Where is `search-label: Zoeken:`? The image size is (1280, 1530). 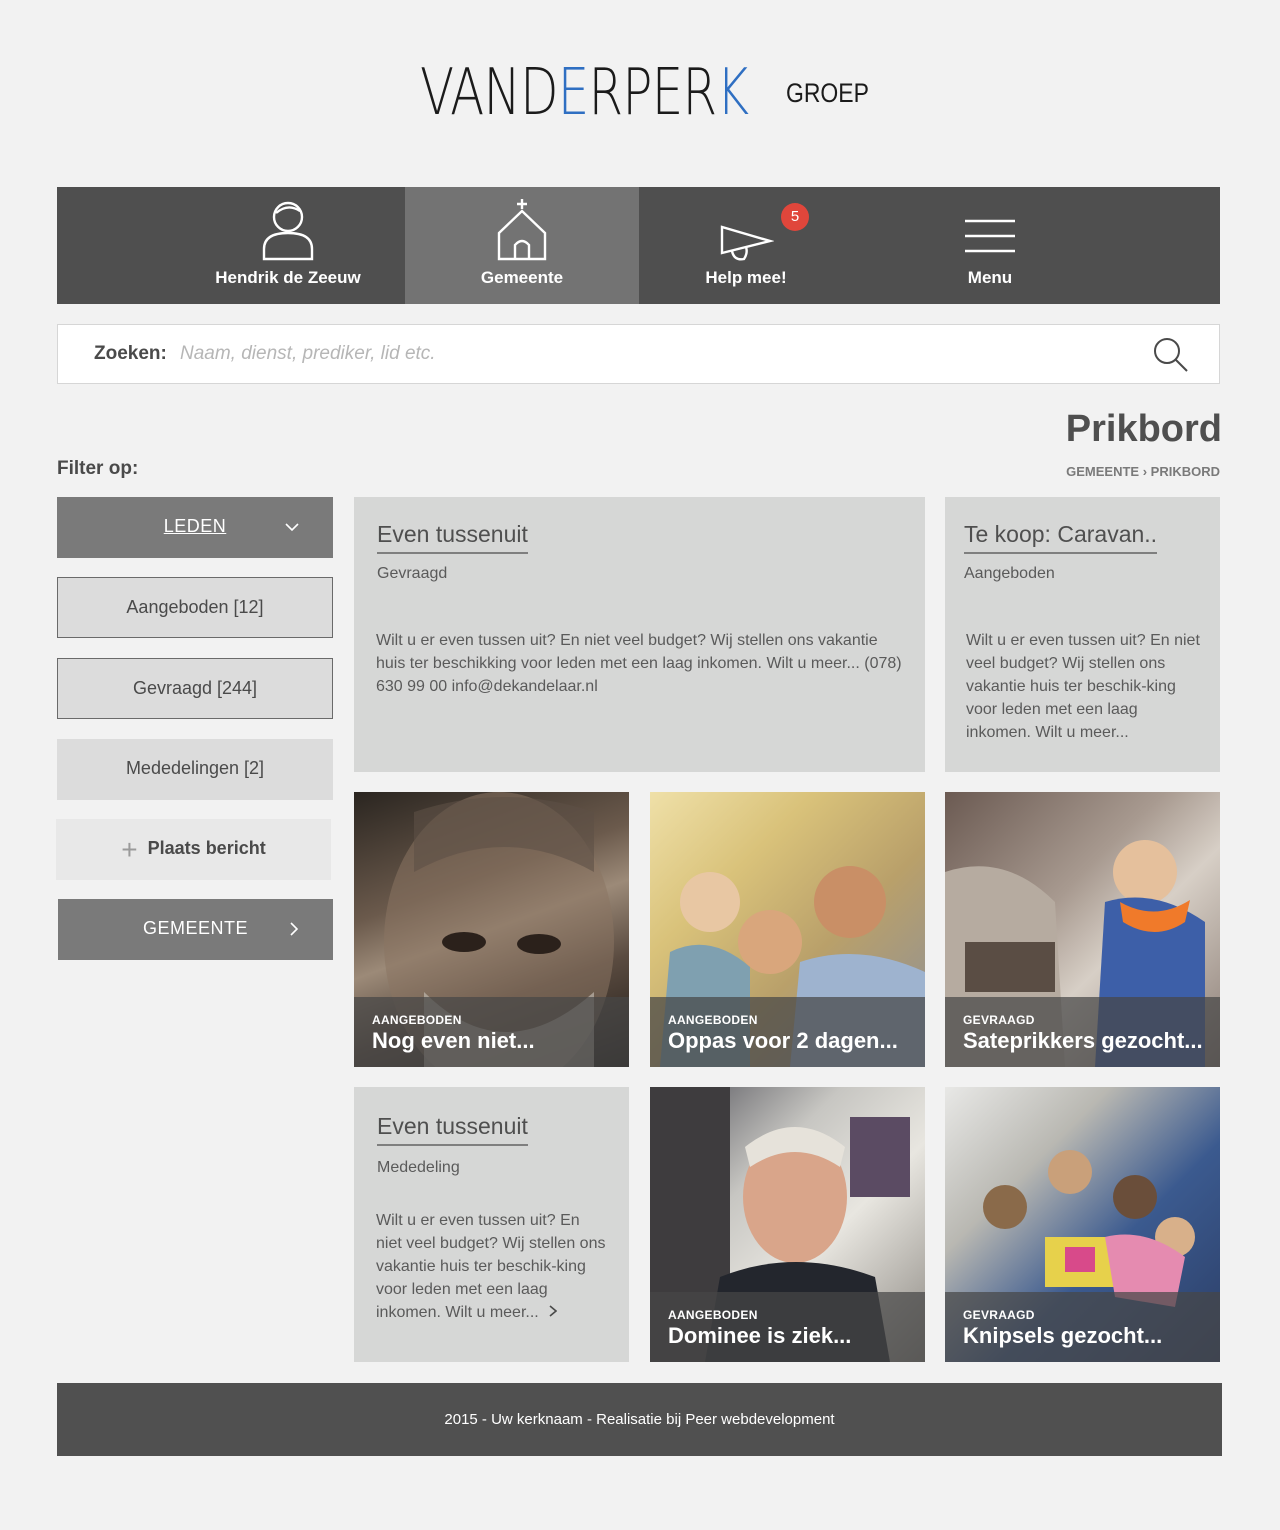 search-label: Zoeken: is located at coordinates (130, 353).